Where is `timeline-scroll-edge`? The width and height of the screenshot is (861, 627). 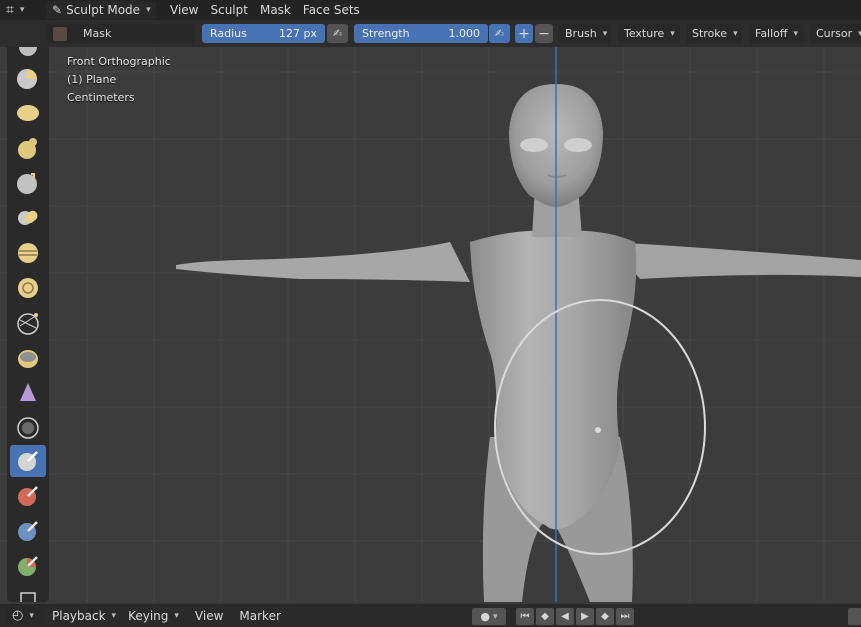
timeline-scroll-edge is located at coordinates (854, 616).